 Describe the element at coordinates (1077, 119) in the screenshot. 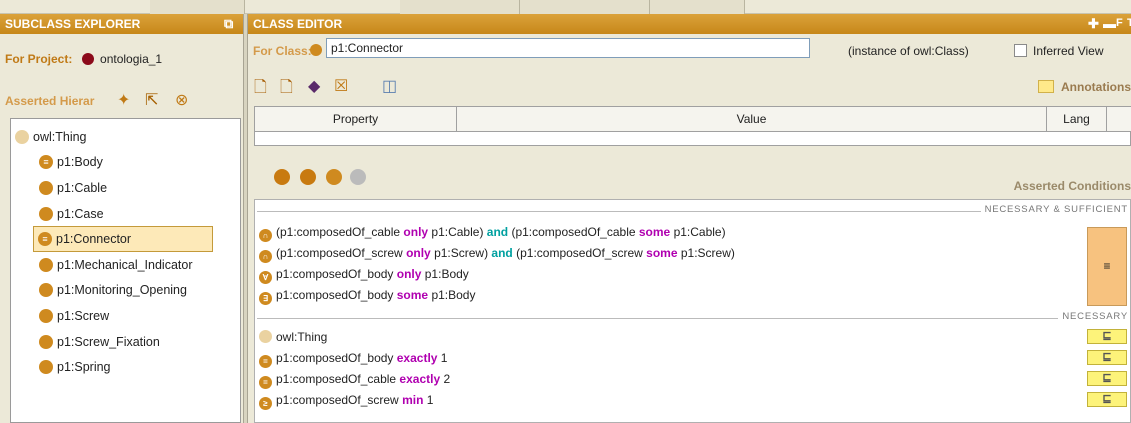

I see `column-header-lang: Lang` at that location.